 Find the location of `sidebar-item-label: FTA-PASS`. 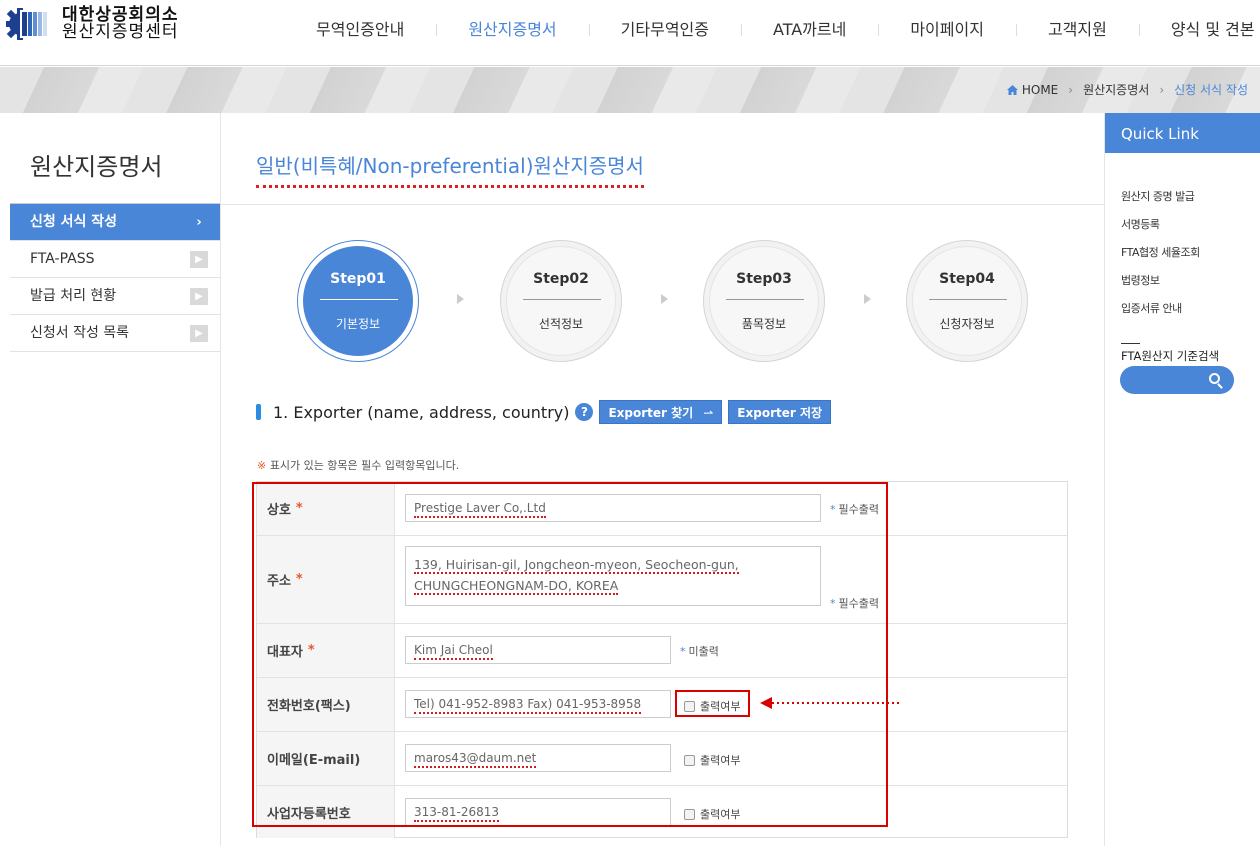

sidebar-item-label: FTA-PASS is located at coordinates (62, 259).